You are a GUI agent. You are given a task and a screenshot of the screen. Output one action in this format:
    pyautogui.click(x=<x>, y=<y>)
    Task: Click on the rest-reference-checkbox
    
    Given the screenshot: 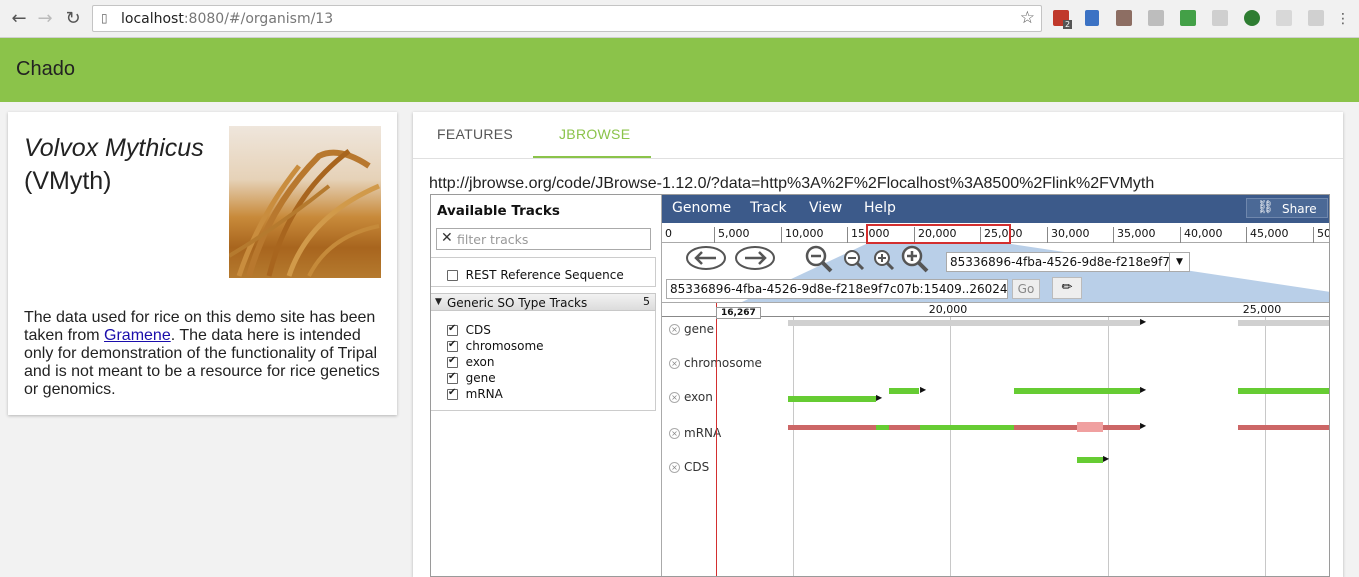 What is the action you would take?
    pyautogui.click(x=452, y=275)
    